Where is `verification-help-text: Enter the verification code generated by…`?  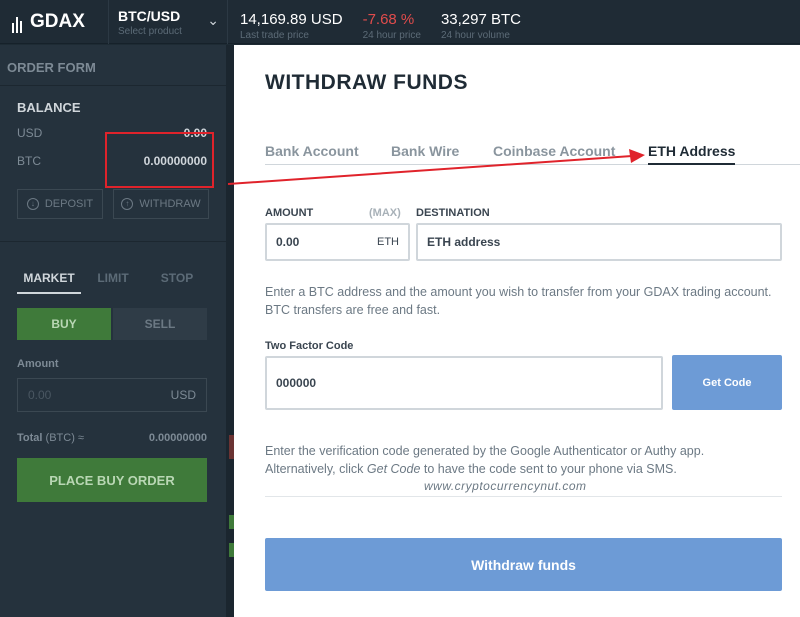 verification-help-text: Enter the verification code generated by… is located at coordinates (520, 460).